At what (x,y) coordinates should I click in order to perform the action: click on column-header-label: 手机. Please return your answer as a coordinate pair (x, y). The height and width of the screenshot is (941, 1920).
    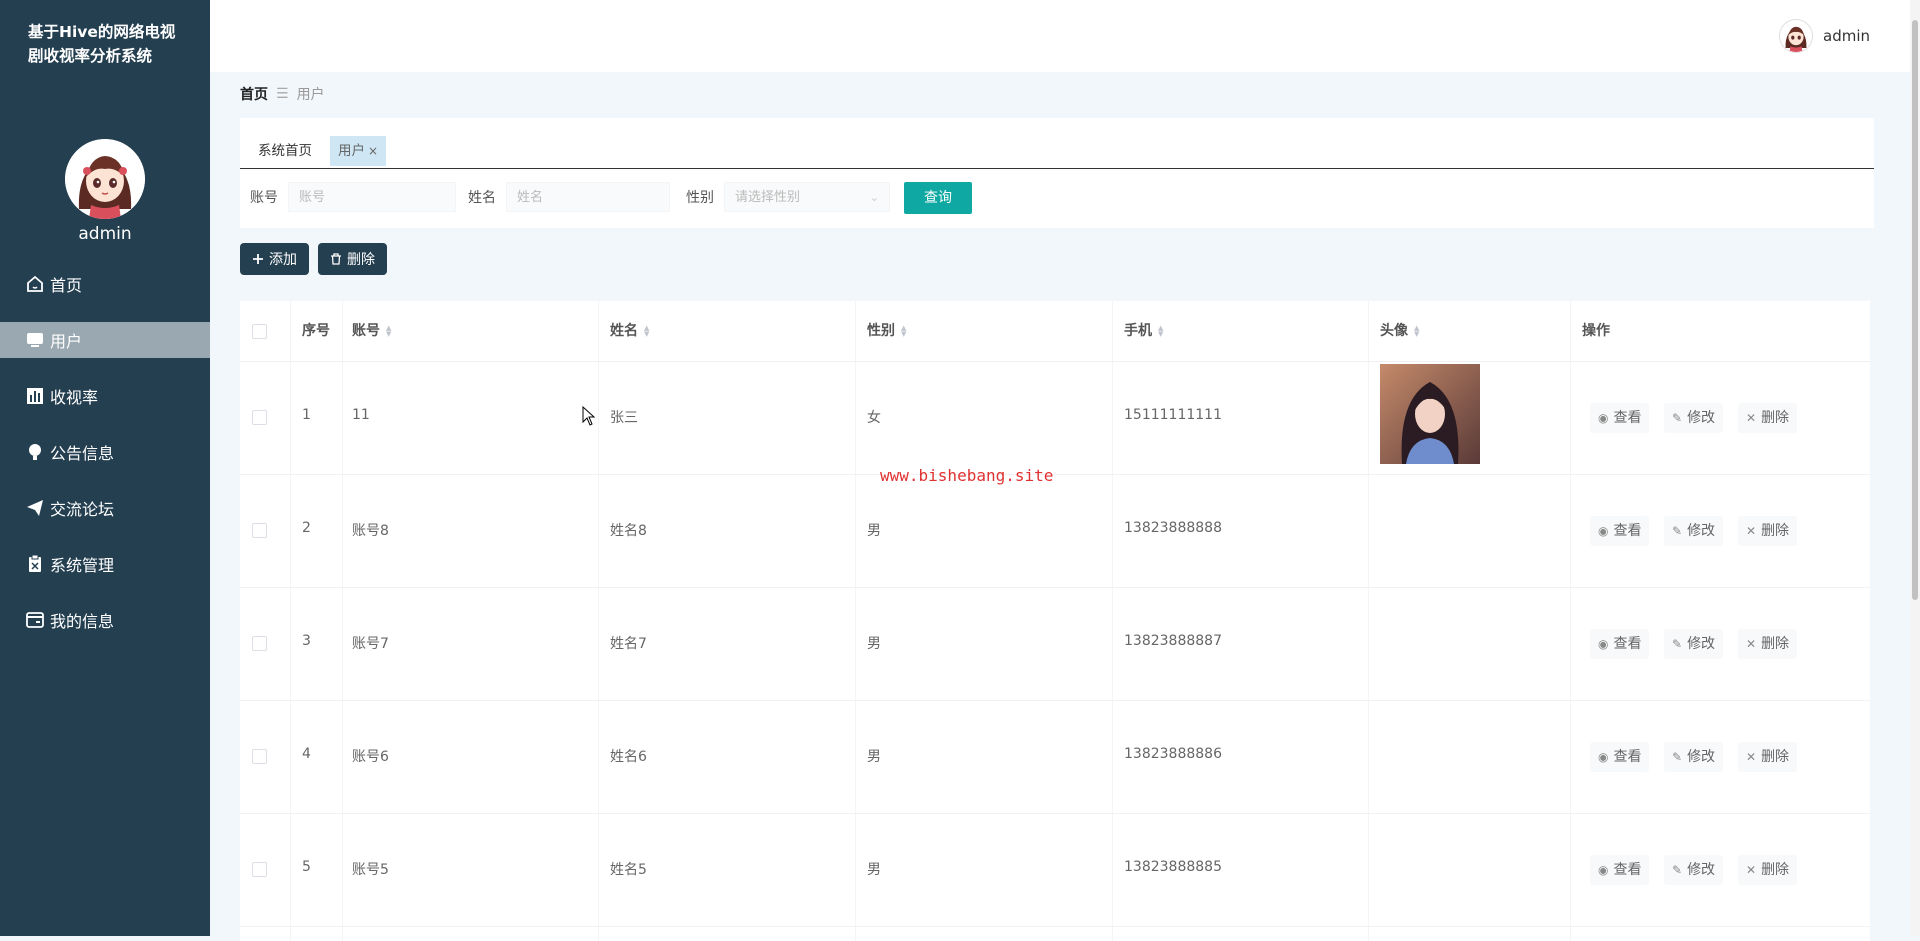
    Looking at the image, I should click on (1138, 331).